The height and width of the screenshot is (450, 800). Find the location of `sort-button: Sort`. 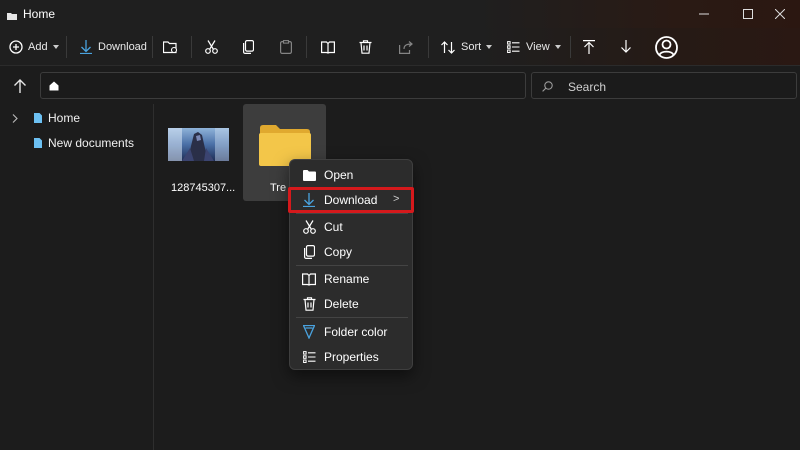

sort-button: Sort is located at coordinates (467, 47).